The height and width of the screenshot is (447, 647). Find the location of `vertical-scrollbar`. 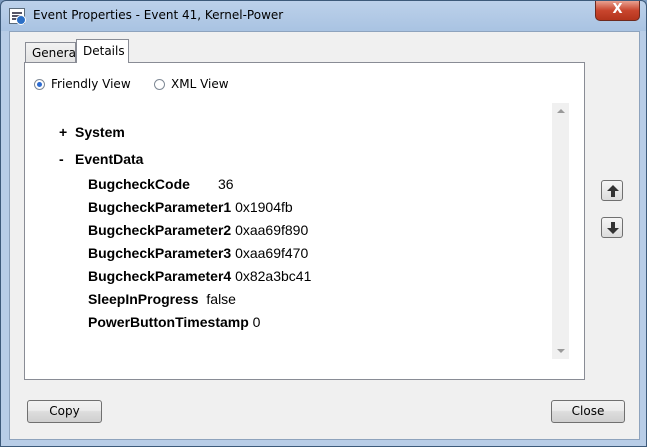

vertical-scrollbar is located at coordinates (560, 231).